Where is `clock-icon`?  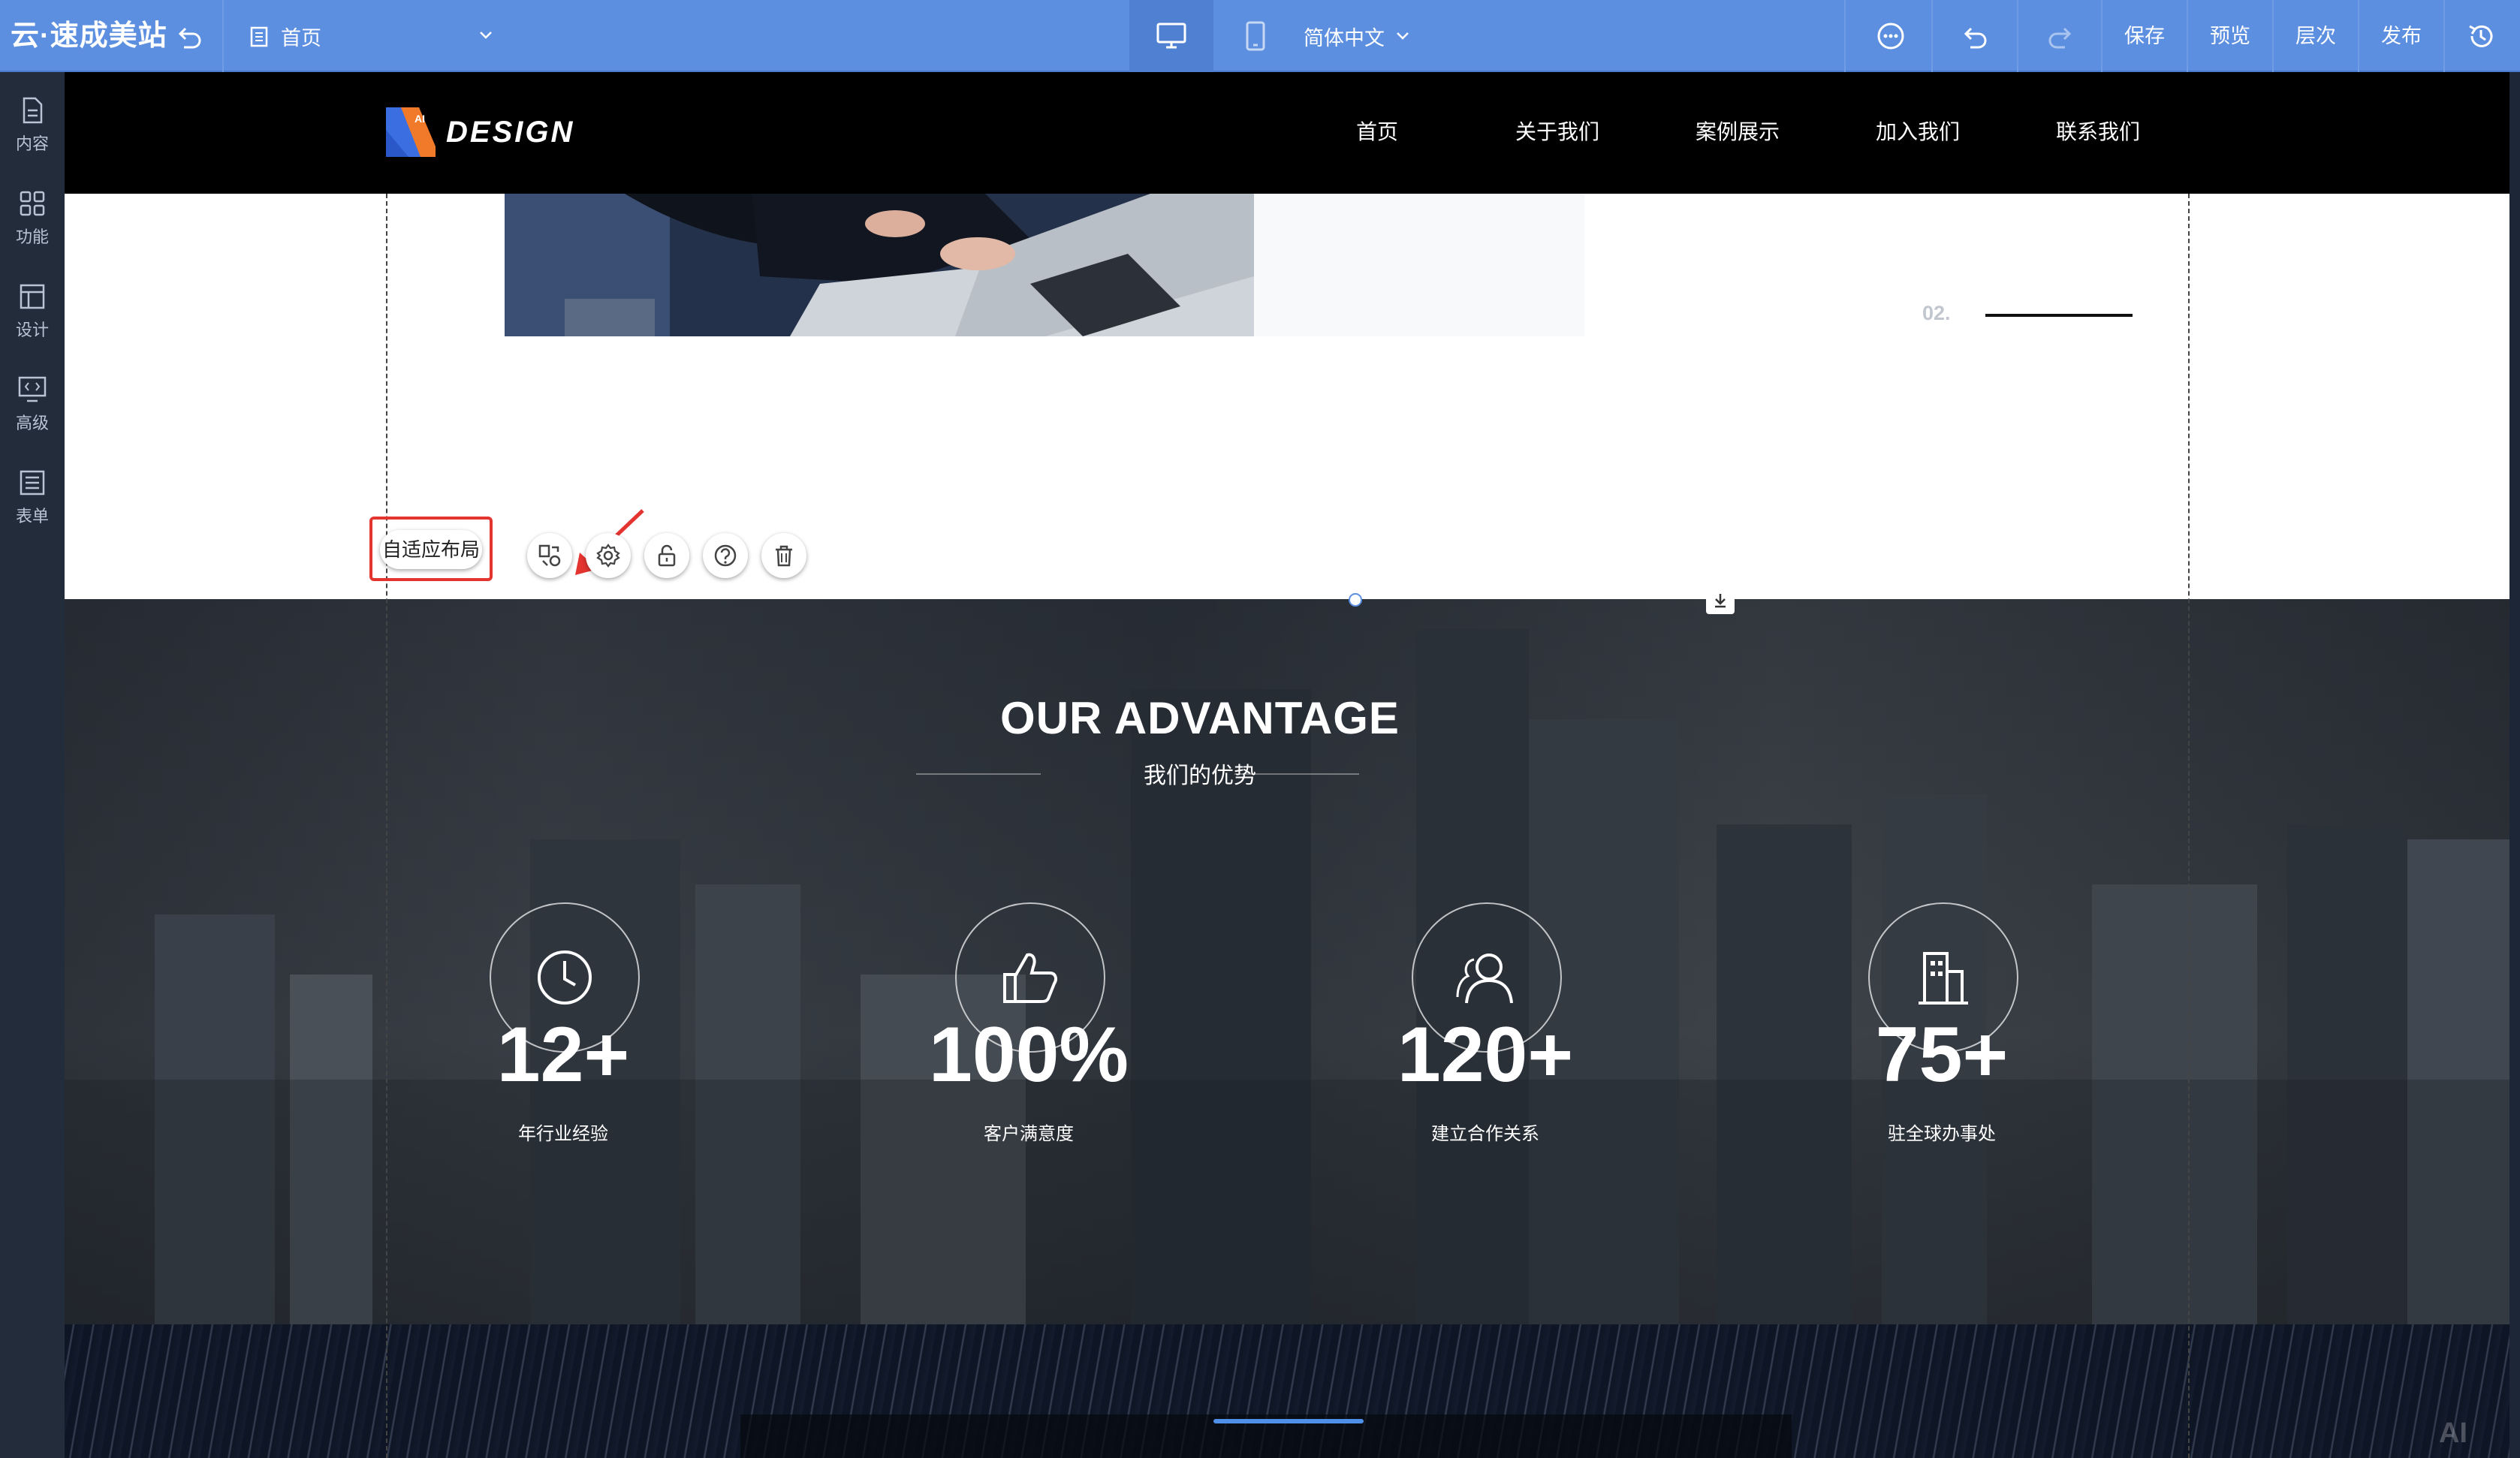
clock-icon is located at coordinates (565, 977).